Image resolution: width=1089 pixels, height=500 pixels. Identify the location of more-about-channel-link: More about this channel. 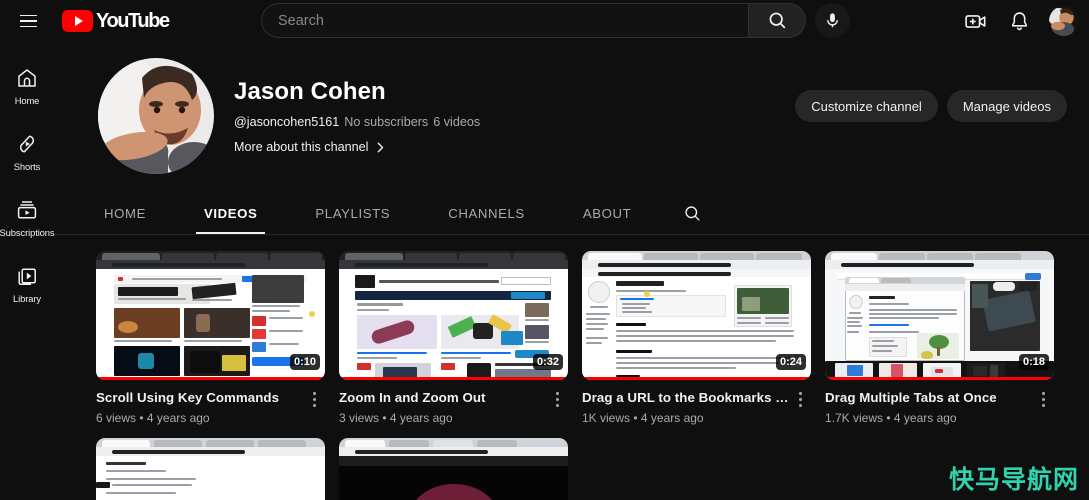
(357, 147).